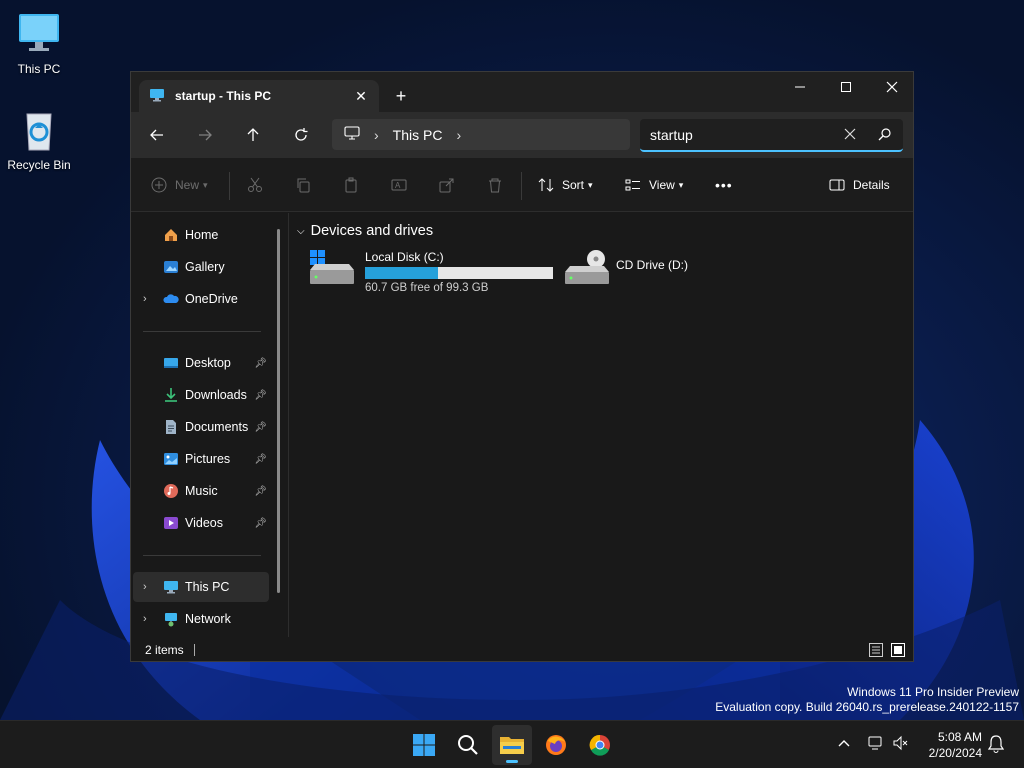  I want to click on chevron-down-icon: ▾, so click(590, 184).